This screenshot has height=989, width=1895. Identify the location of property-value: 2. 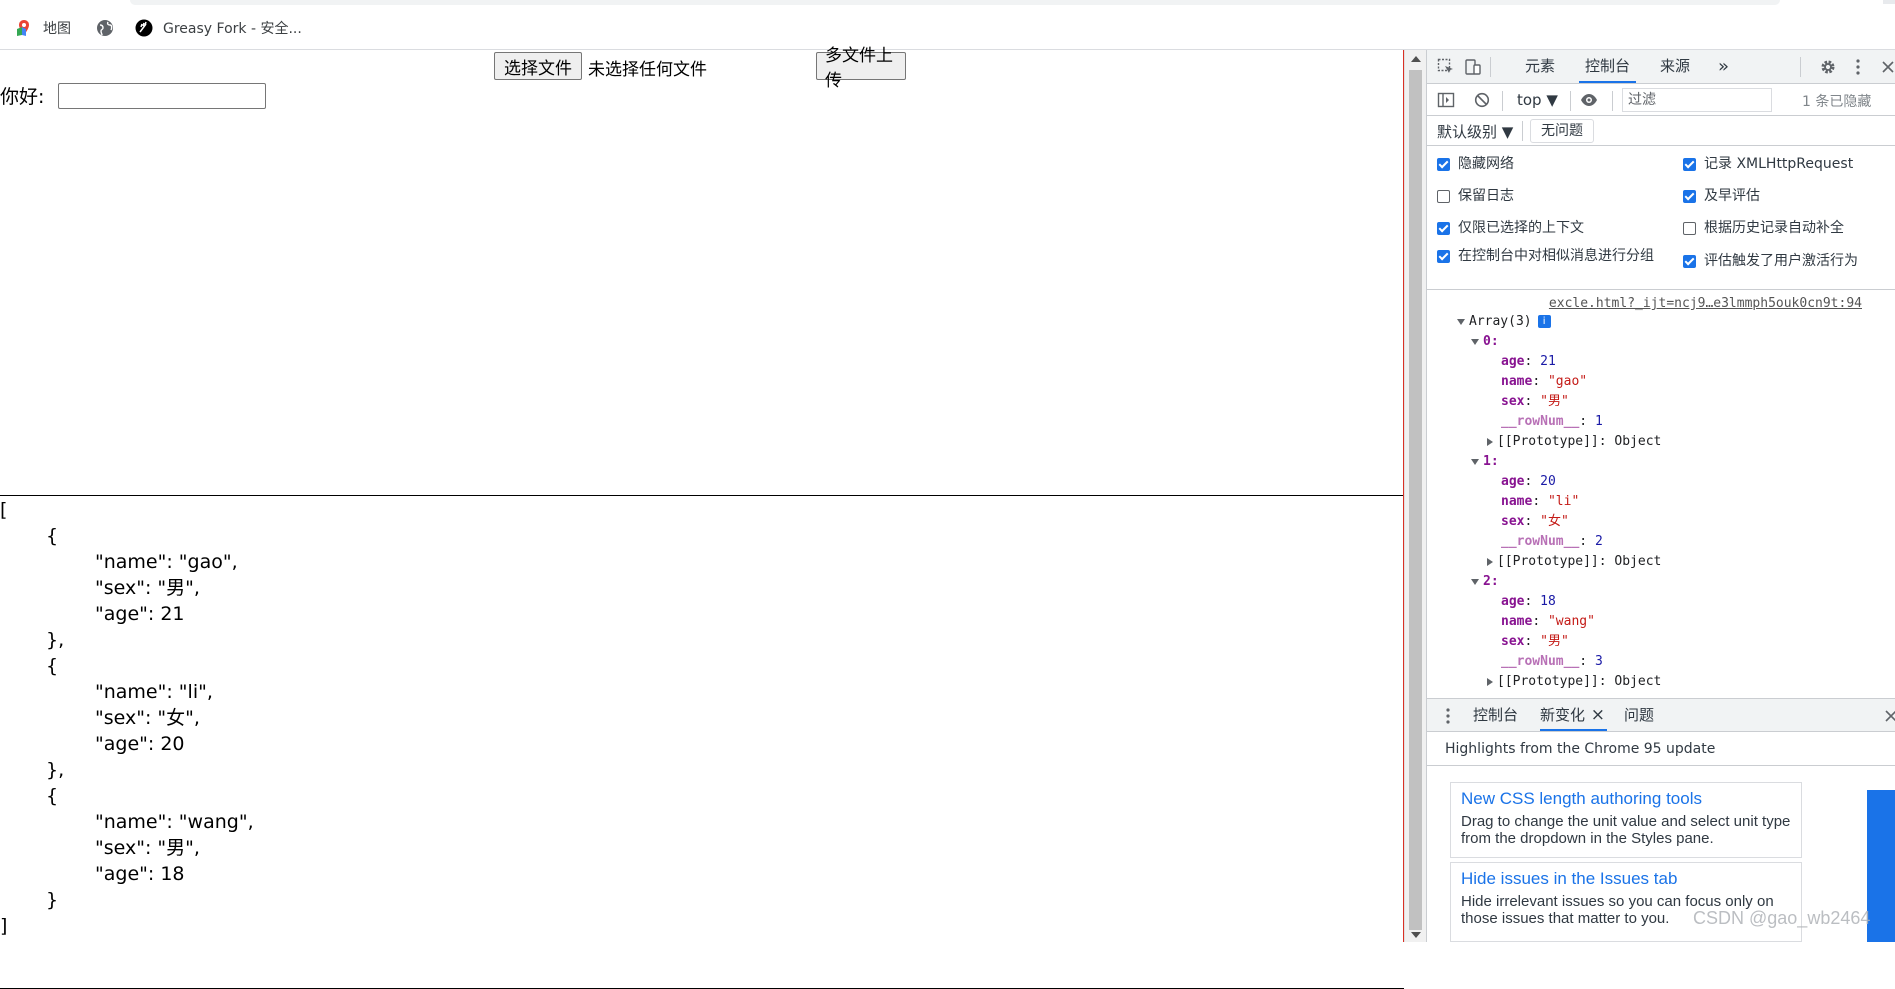
(1598, 541).